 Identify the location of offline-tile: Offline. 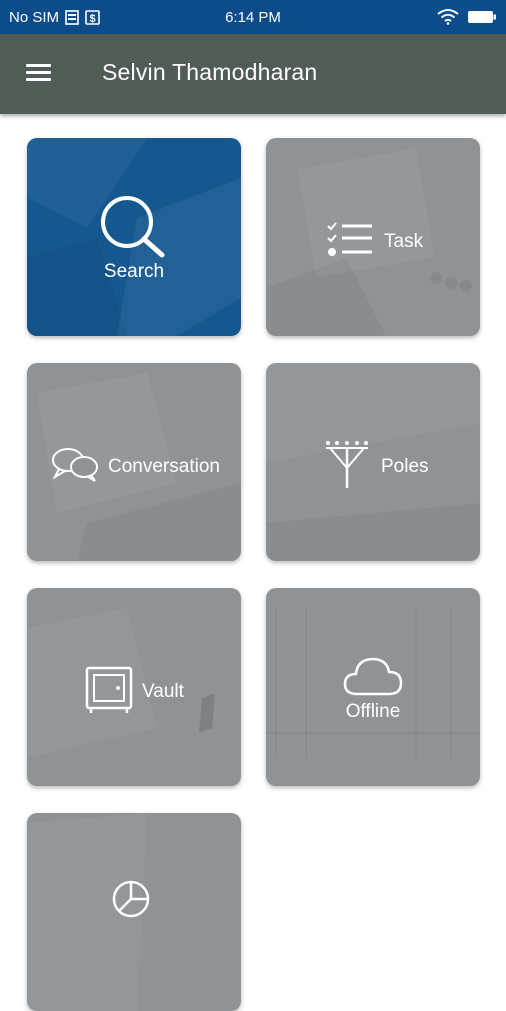
(373, 687).